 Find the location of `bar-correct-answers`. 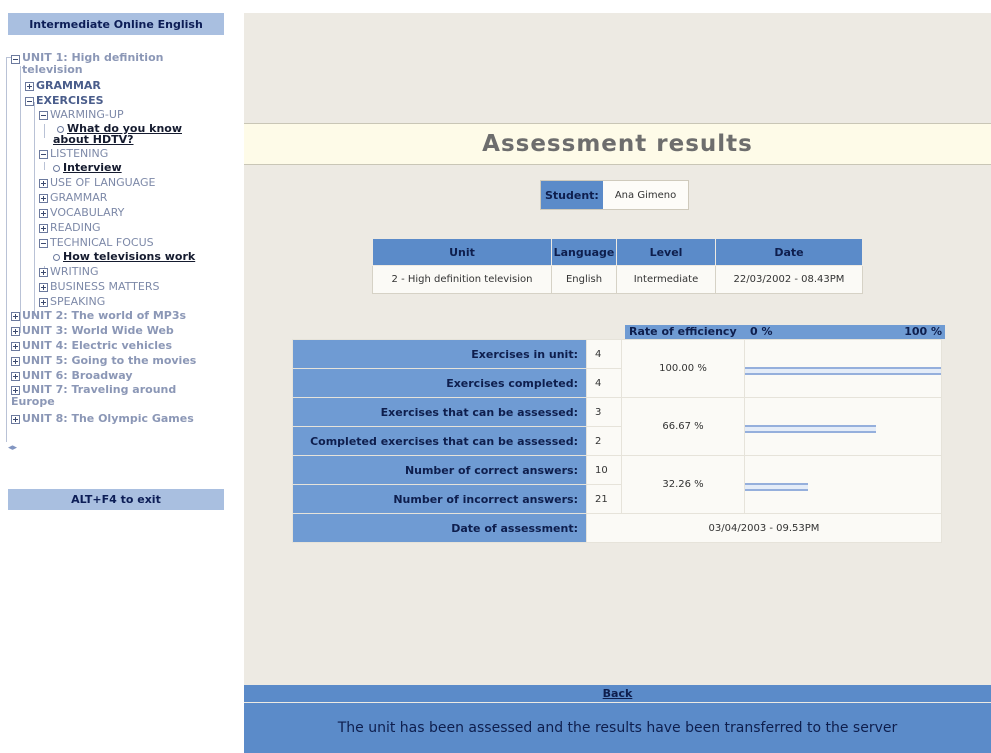

bar-correct-answers is located at coordinates (843, 484).